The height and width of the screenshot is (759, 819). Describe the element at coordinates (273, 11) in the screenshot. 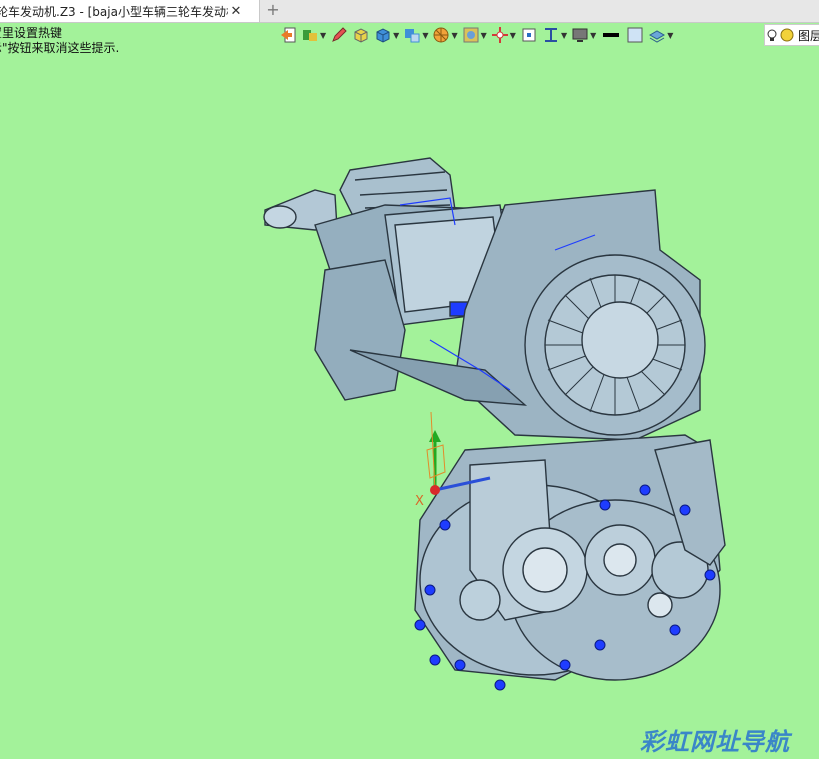

I see `new-tab-button: +` at that location.